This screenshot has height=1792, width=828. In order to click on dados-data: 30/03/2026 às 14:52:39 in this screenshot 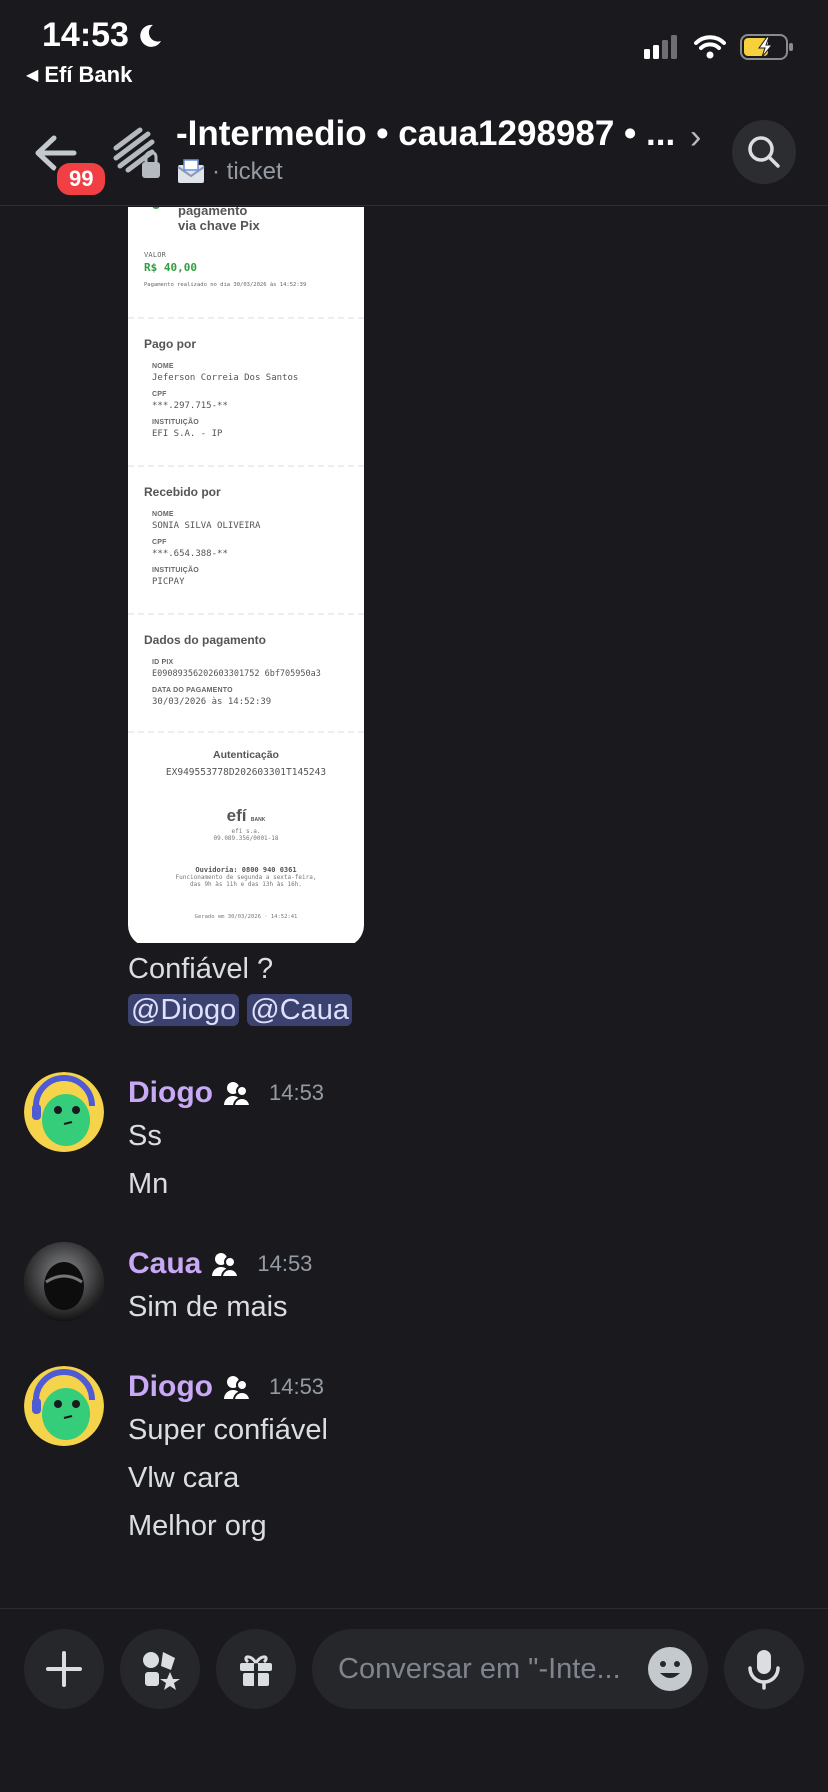, I will do `click(212, 702)`.